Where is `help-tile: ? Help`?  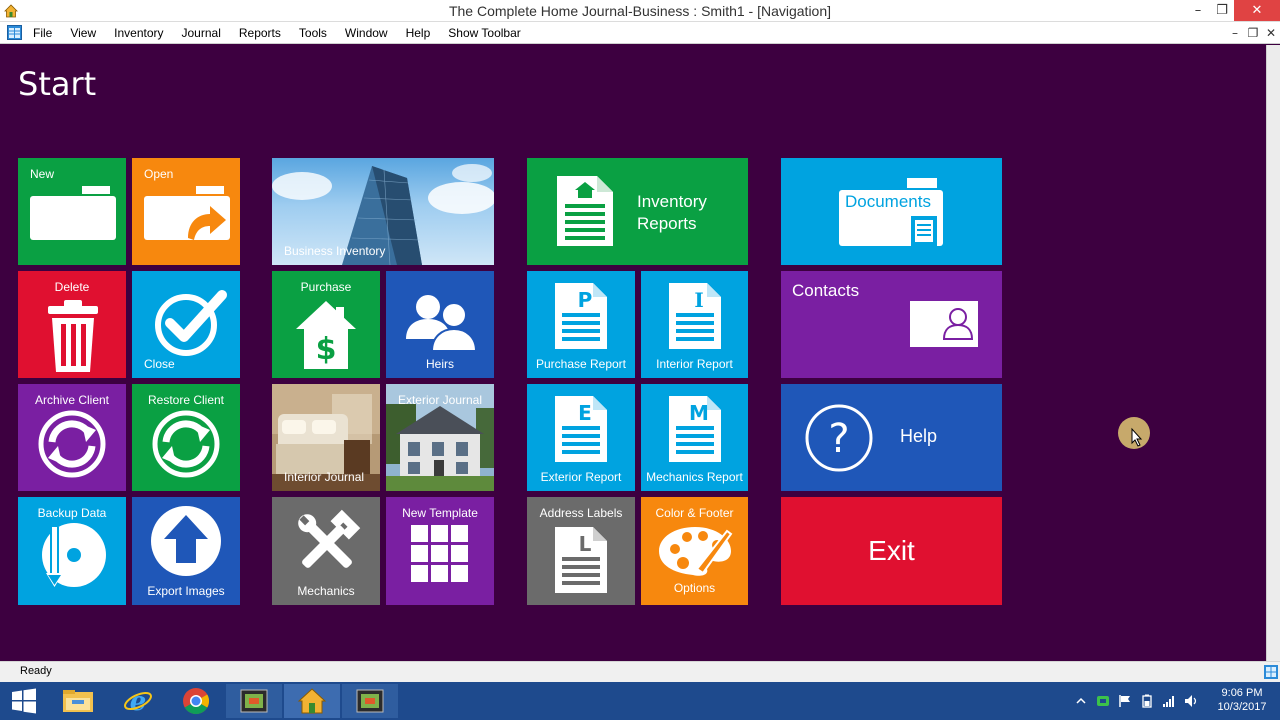
help-tile: ? Help is located at coordinates (891, 437).